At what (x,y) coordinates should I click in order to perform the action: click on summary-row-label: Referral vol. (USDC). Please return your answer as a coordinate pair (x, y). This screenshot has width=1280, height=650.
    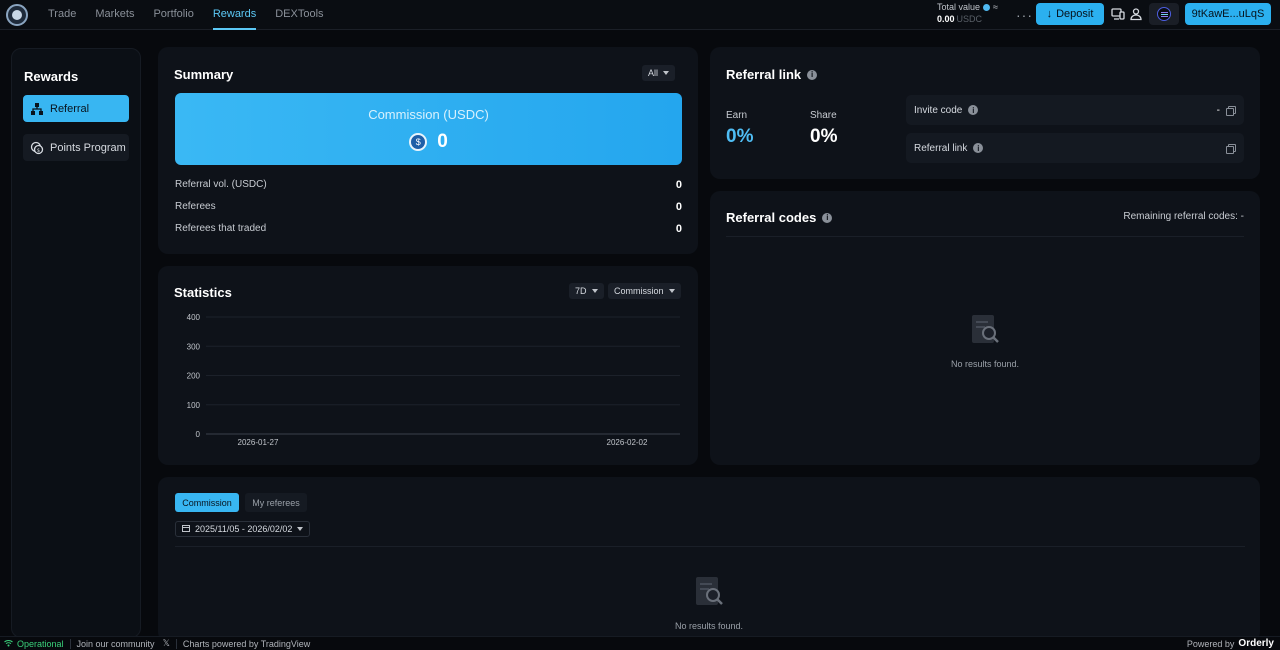
    Looking at the image, I should click on (221, 184).